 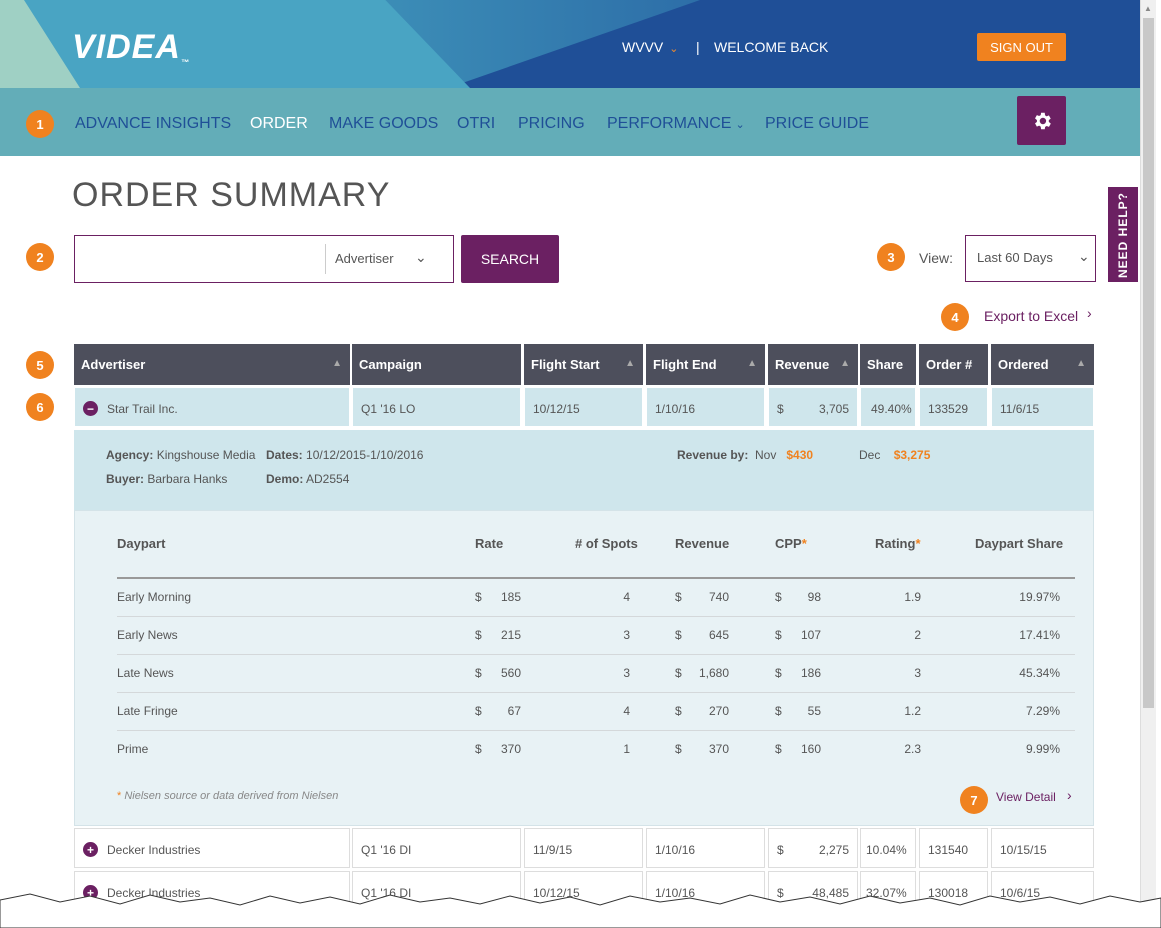 What do you see at coordinates (702, 543) in the screenshot?
I see `daypart-header-revenue: Revenue` at bounding box center [702, 543].